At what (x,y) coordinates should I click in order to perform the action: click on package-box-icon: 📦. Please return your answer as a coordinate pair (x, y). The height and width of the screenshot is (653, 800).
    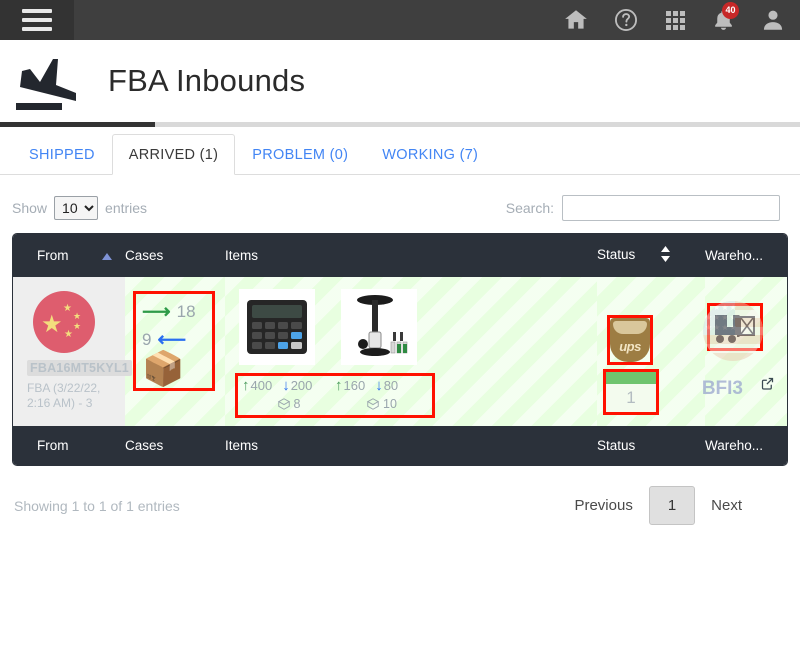
    Looking at the image, I should click on (163, 369).